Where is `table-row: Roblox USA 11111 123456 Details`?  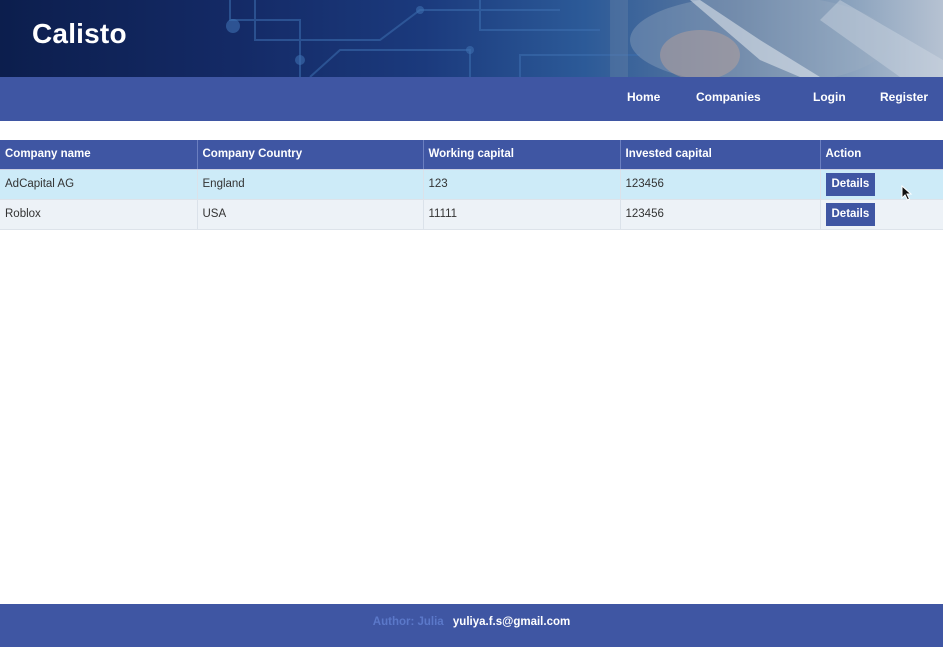
table-row: Roblox USA 11111 123456 Details is located at coordinates (471, 214).